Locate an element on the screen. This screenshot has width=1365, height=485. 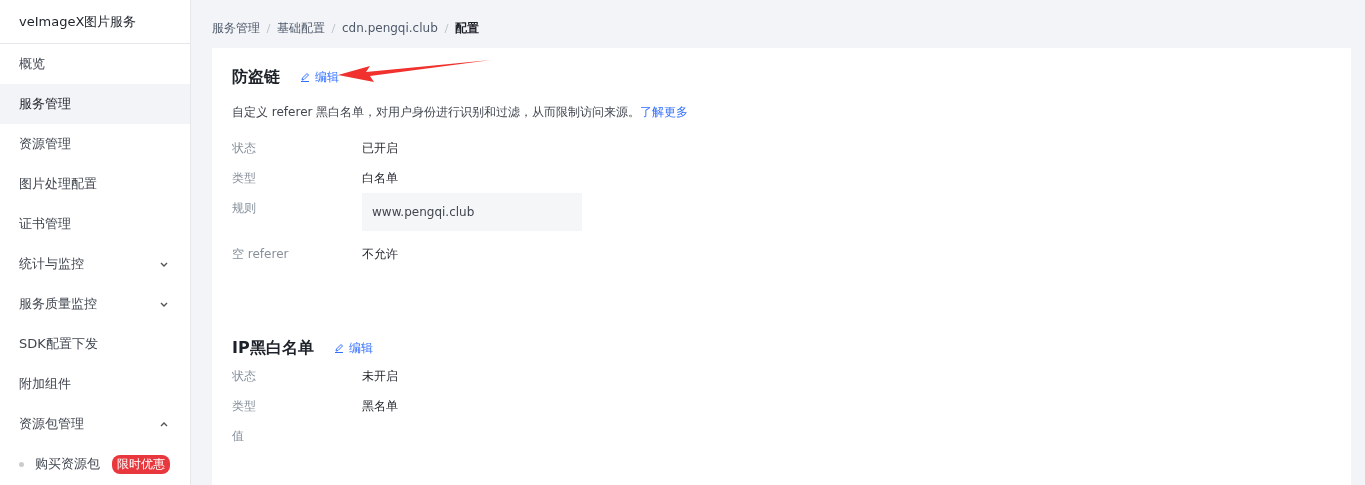
sidebar-item: SDK配置下发 is located at coordinates (95, 344).